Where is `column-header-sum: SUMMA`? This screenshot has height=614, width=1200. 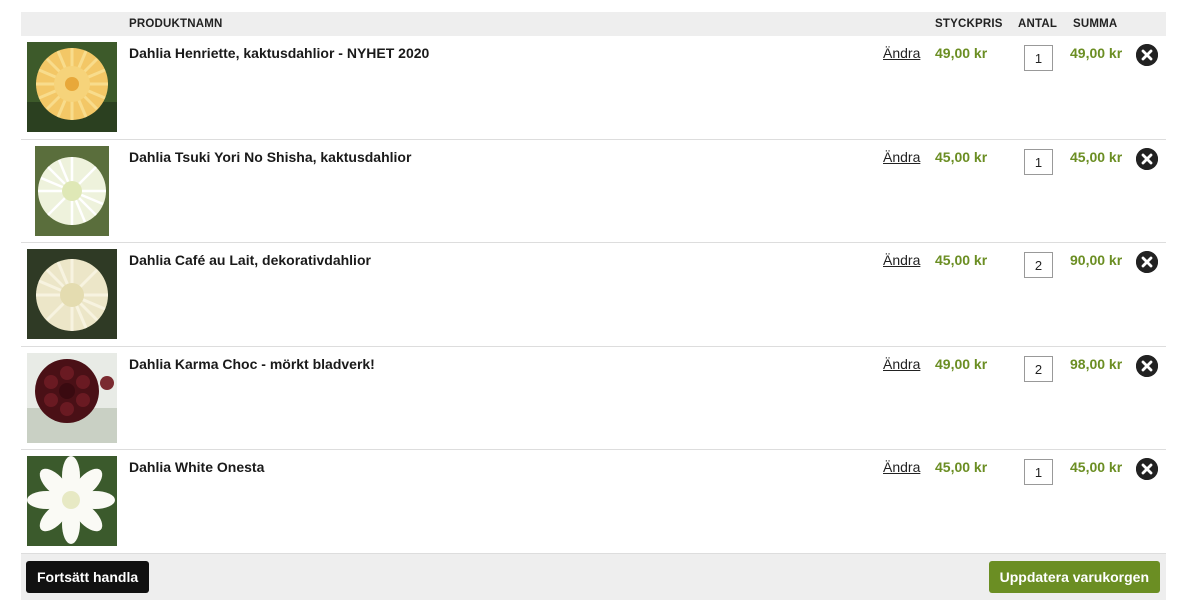
column-header-sum: SUMMA is located at coordinates (1095, 24).